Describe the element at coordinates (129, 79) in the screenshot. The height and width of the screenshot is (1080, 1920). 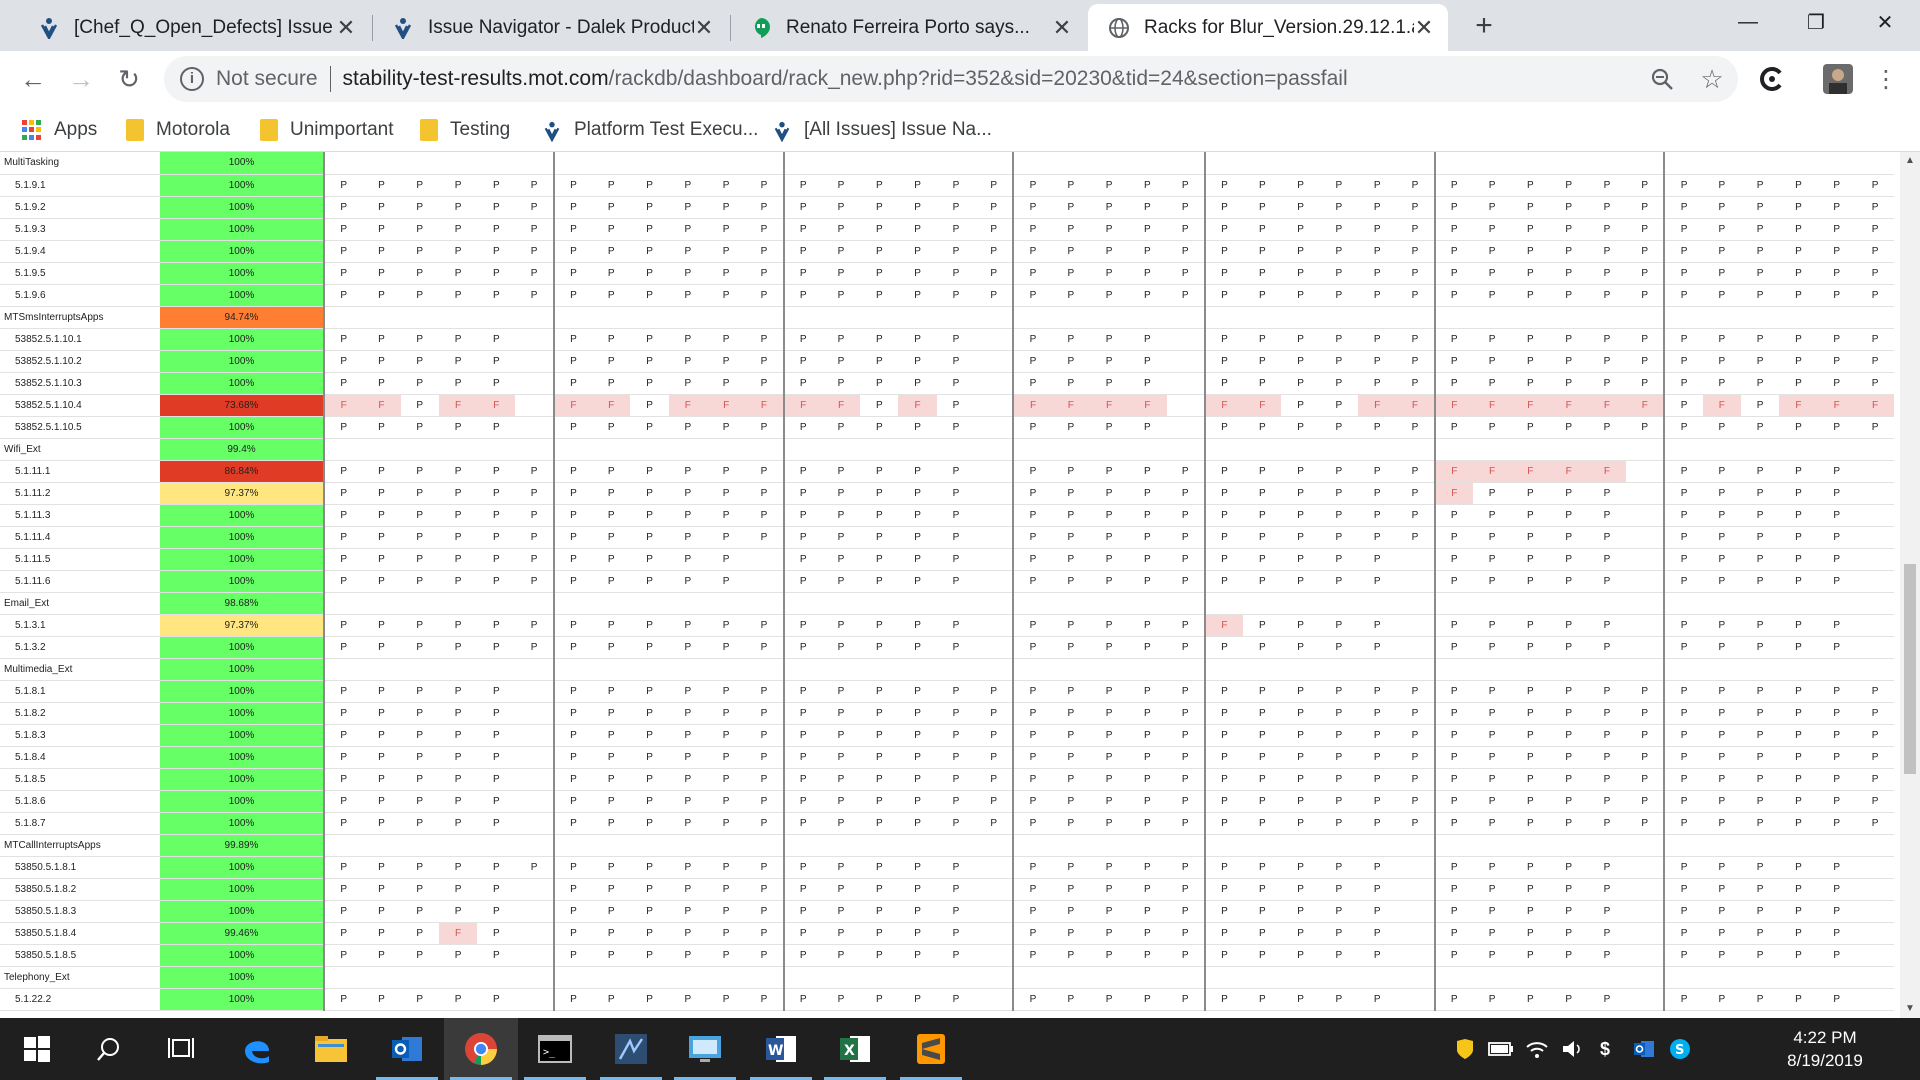
I see `reload-button: ↻` at that location.